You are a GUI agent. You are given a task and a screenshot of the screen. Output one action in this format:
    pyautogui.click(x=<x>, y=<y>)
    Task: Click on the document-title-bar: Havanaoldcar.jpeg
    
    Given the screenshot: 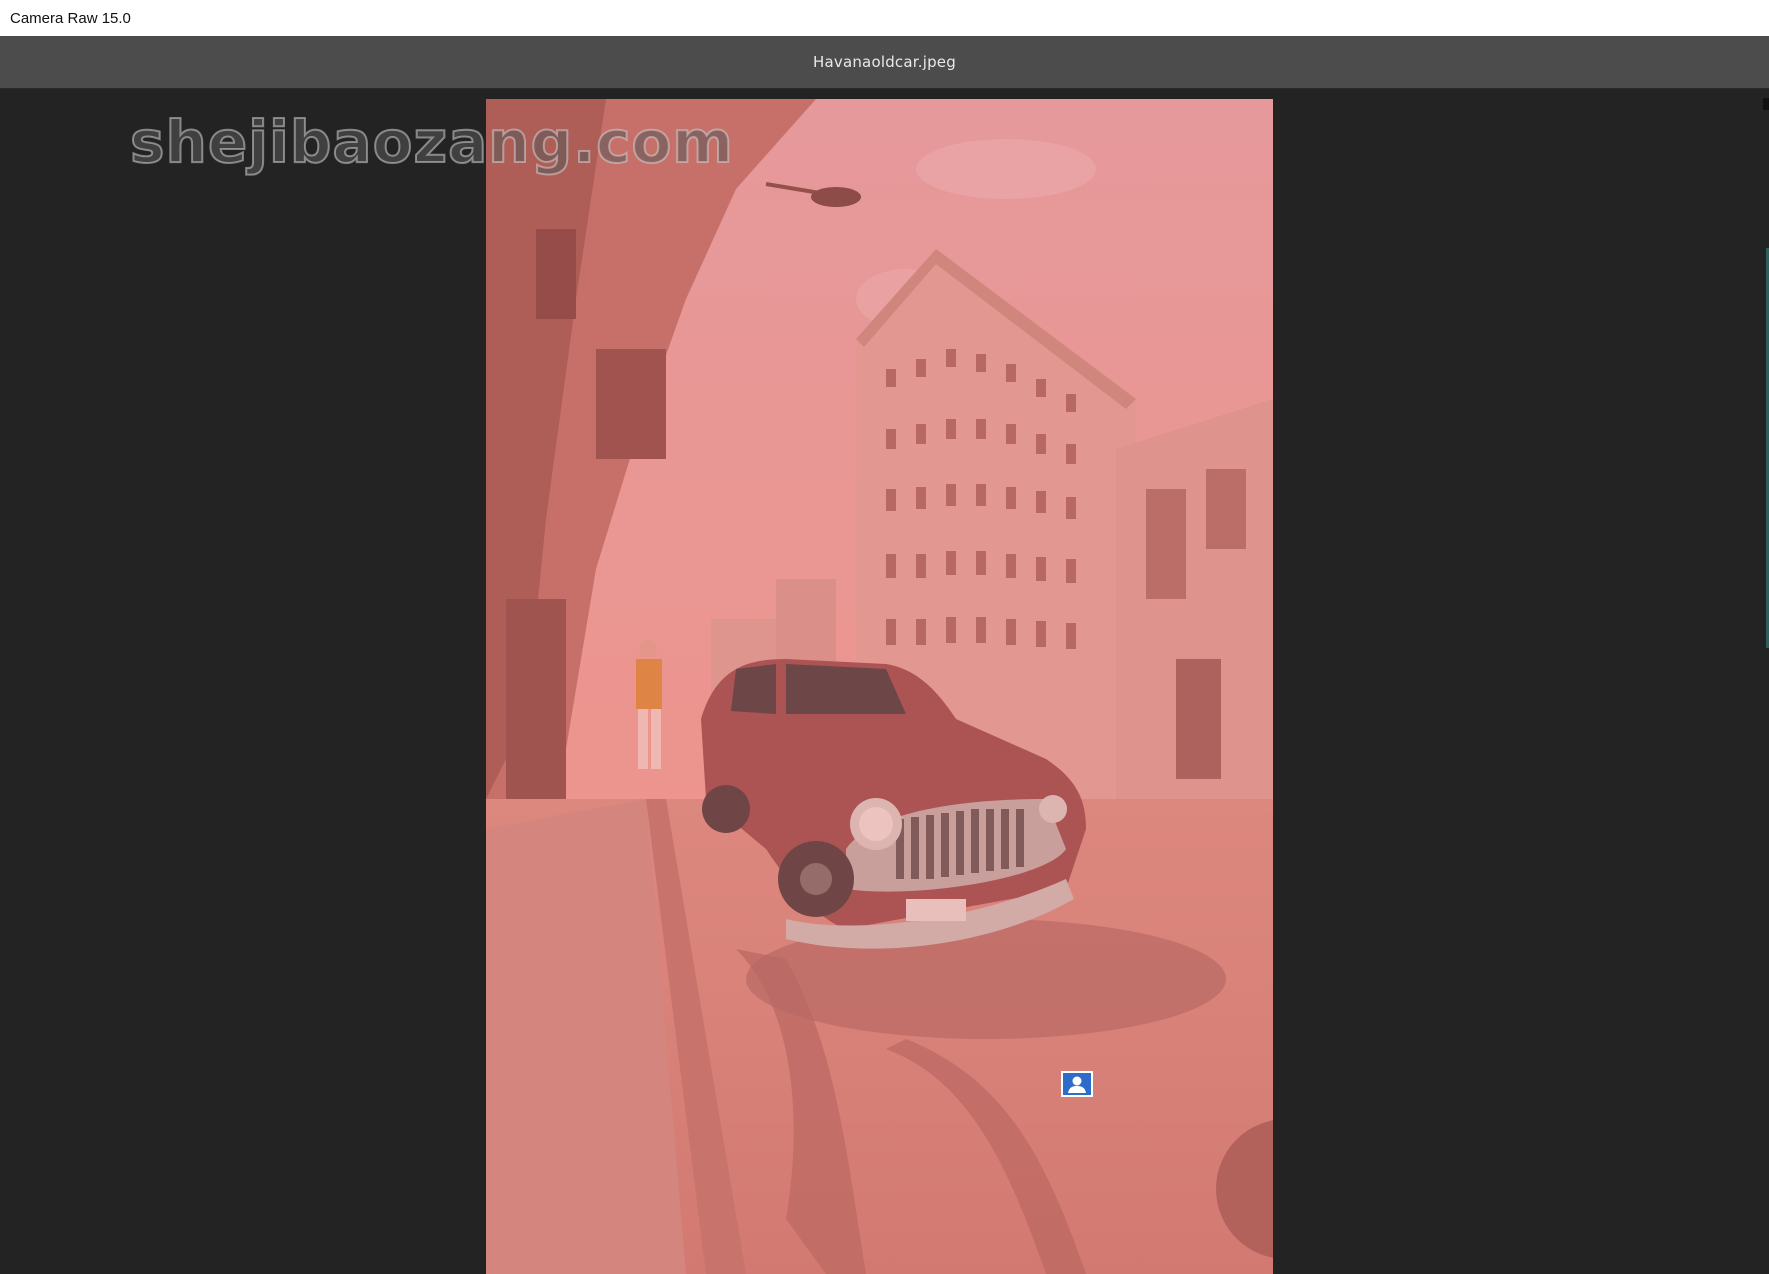 What is the action you would take?
    pyautogui.click(x=884, y=62)
    